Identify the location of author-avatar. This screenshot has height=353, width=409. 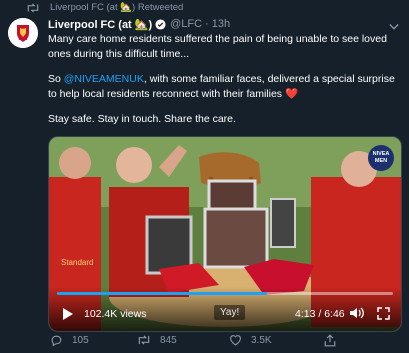
(23, 33).